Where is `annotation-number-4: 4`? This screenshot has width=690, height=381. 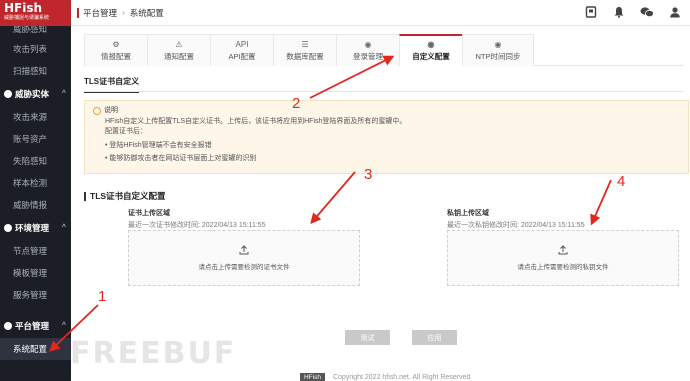
annotation-number-4: 4 is located at coordinates (621, 181).